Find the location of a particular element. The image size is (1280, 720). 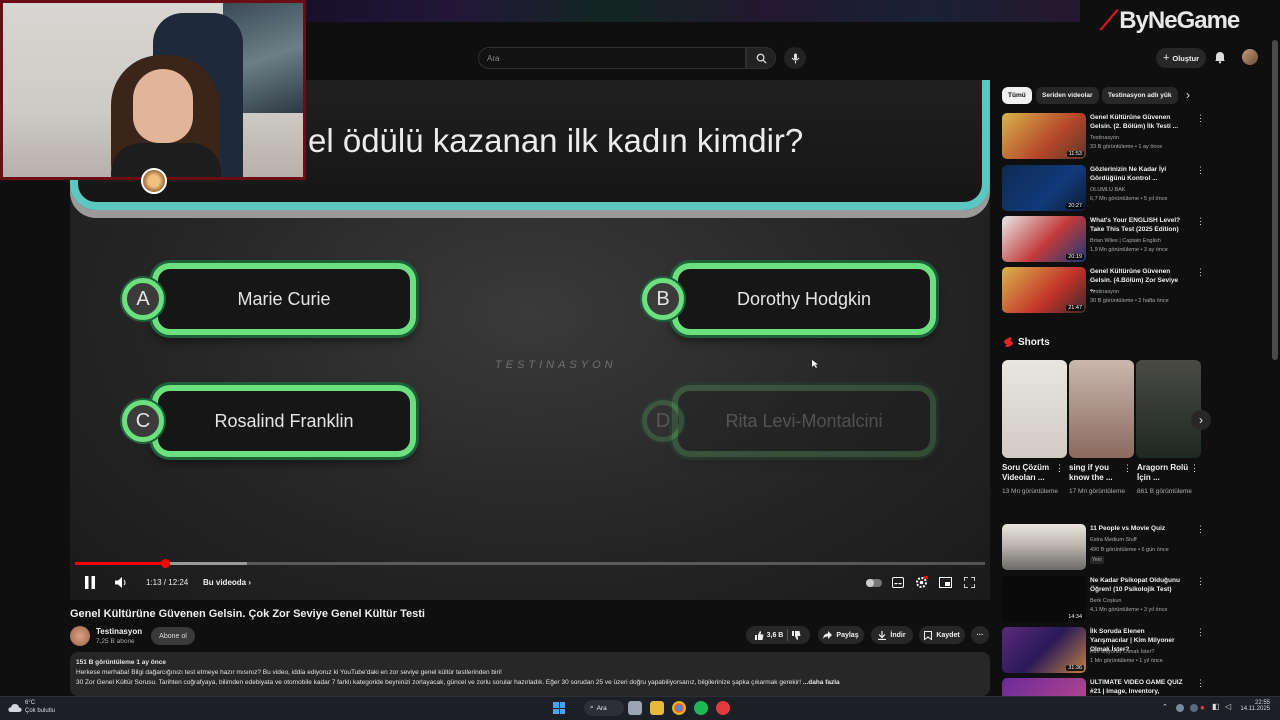

tray-network-icon: ◧ is located at coordinates (1216, 706).